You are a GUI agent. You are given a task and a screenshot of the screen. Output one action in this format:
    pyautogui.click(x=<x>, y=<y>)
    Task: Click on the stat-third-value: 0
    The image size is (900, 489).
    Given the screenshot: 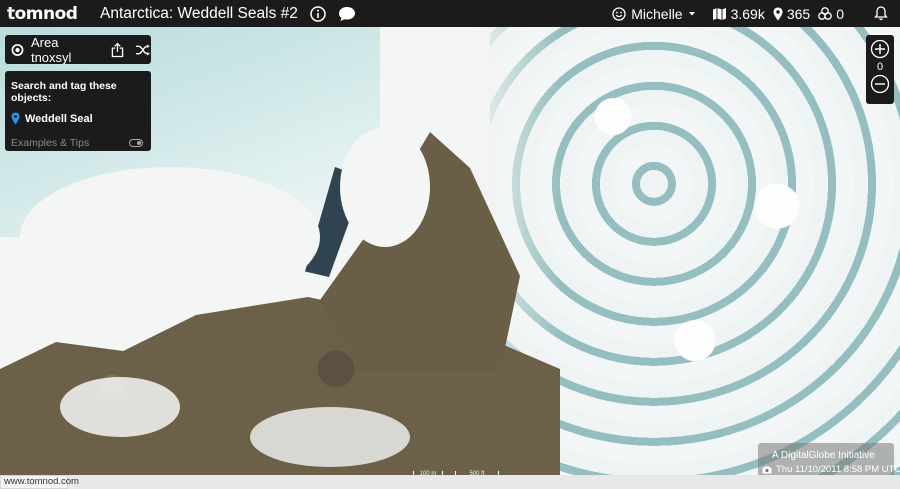 What is the action you would take?
    pyautogui.click(x=840, y=13)
    